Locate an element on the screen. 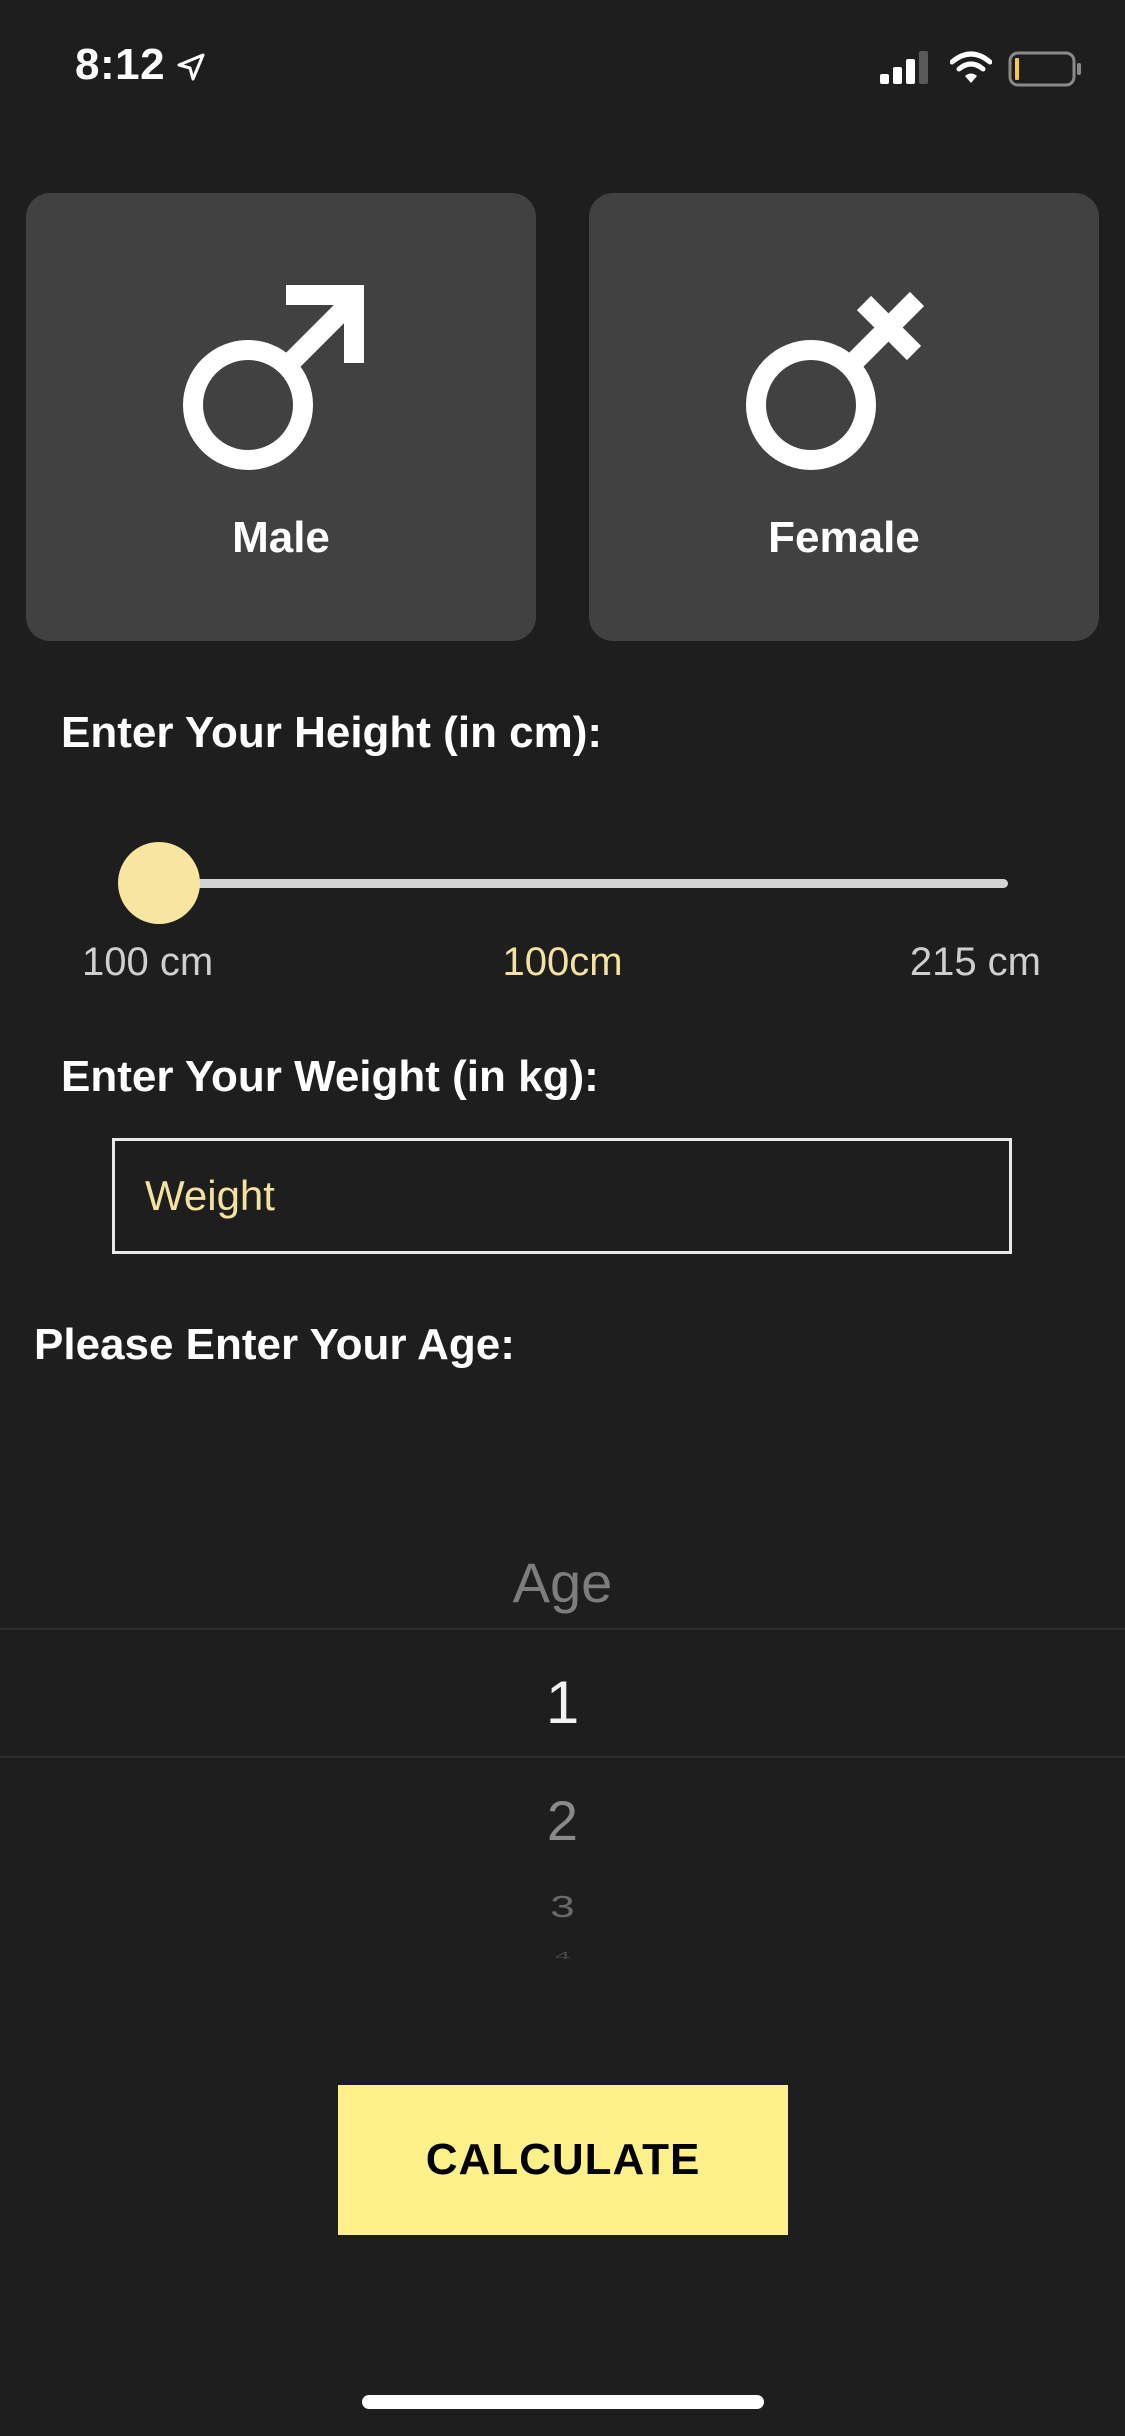 The height and width of the screenshot is (2436, 1125). male-card: Male is located at coordinates (281, 417).